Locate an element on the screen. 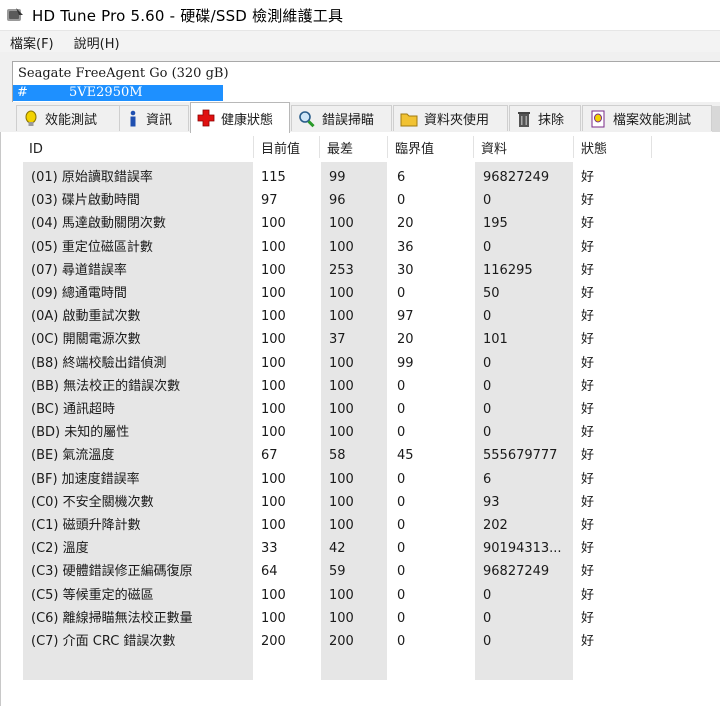  table-row: (BE) 氣流溫度 67 58 45 555679777 好 is located at coordinates (351, 455).